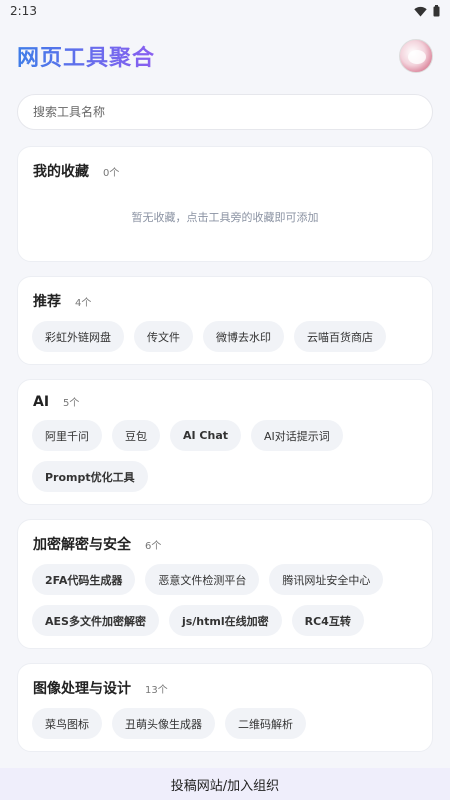  What do you see at coordinates (67, 435) in the screenshot?
I see `tool-chip: 阿里千问` at bounding box center [67, 435].